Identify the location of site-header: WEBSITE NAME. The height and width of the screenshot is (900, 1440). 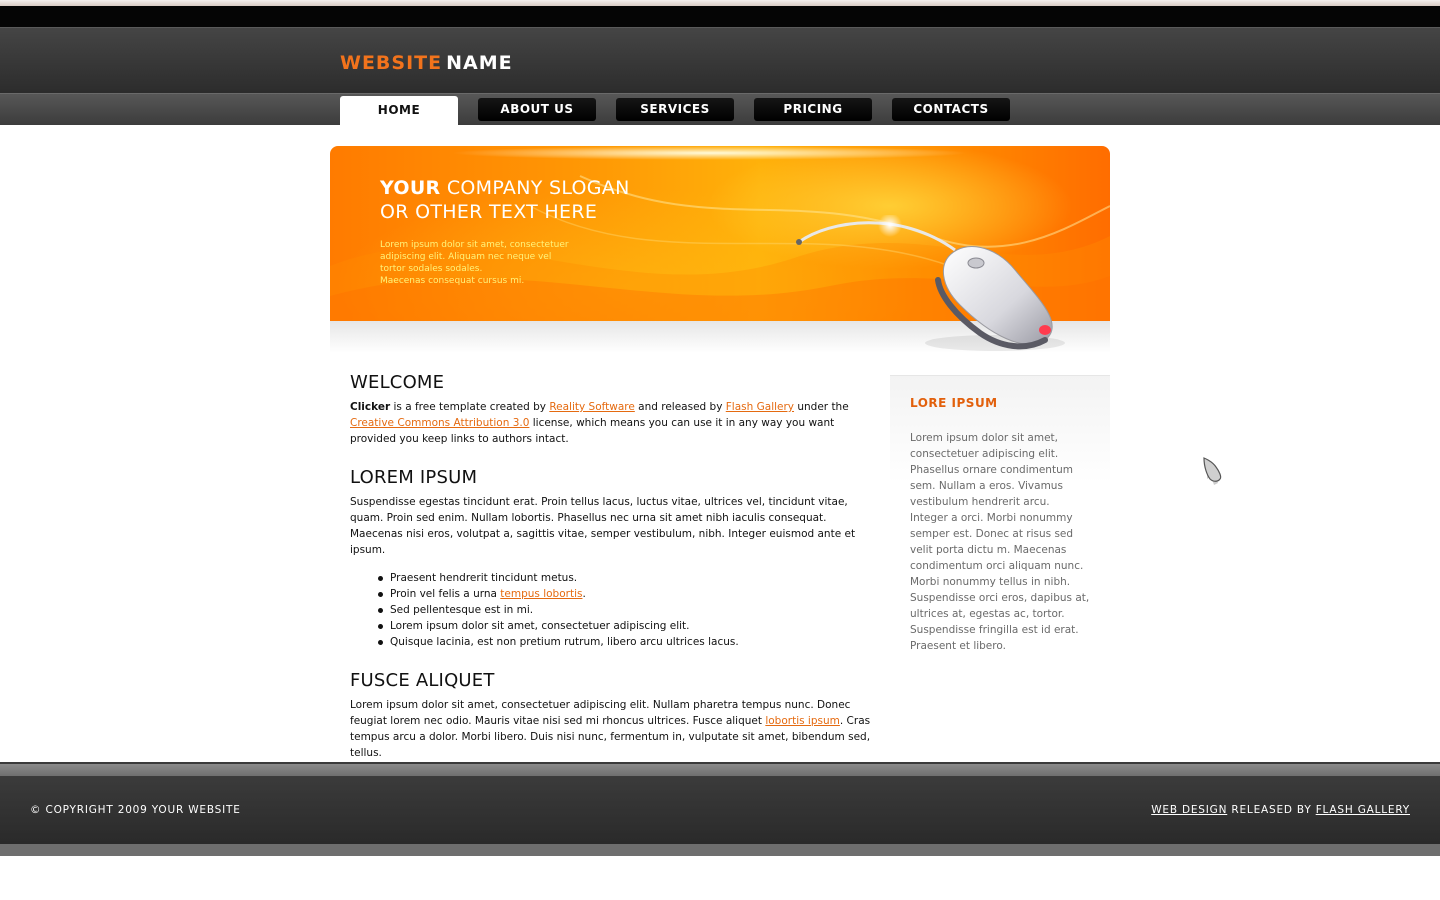
(720, 60).